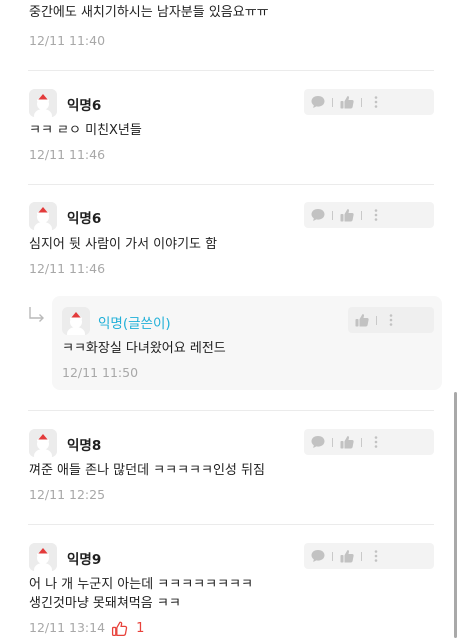 The height and width of the screenshot is (644, 462). I want to click on thumbs-up-outline-icon, so click(119, 629).